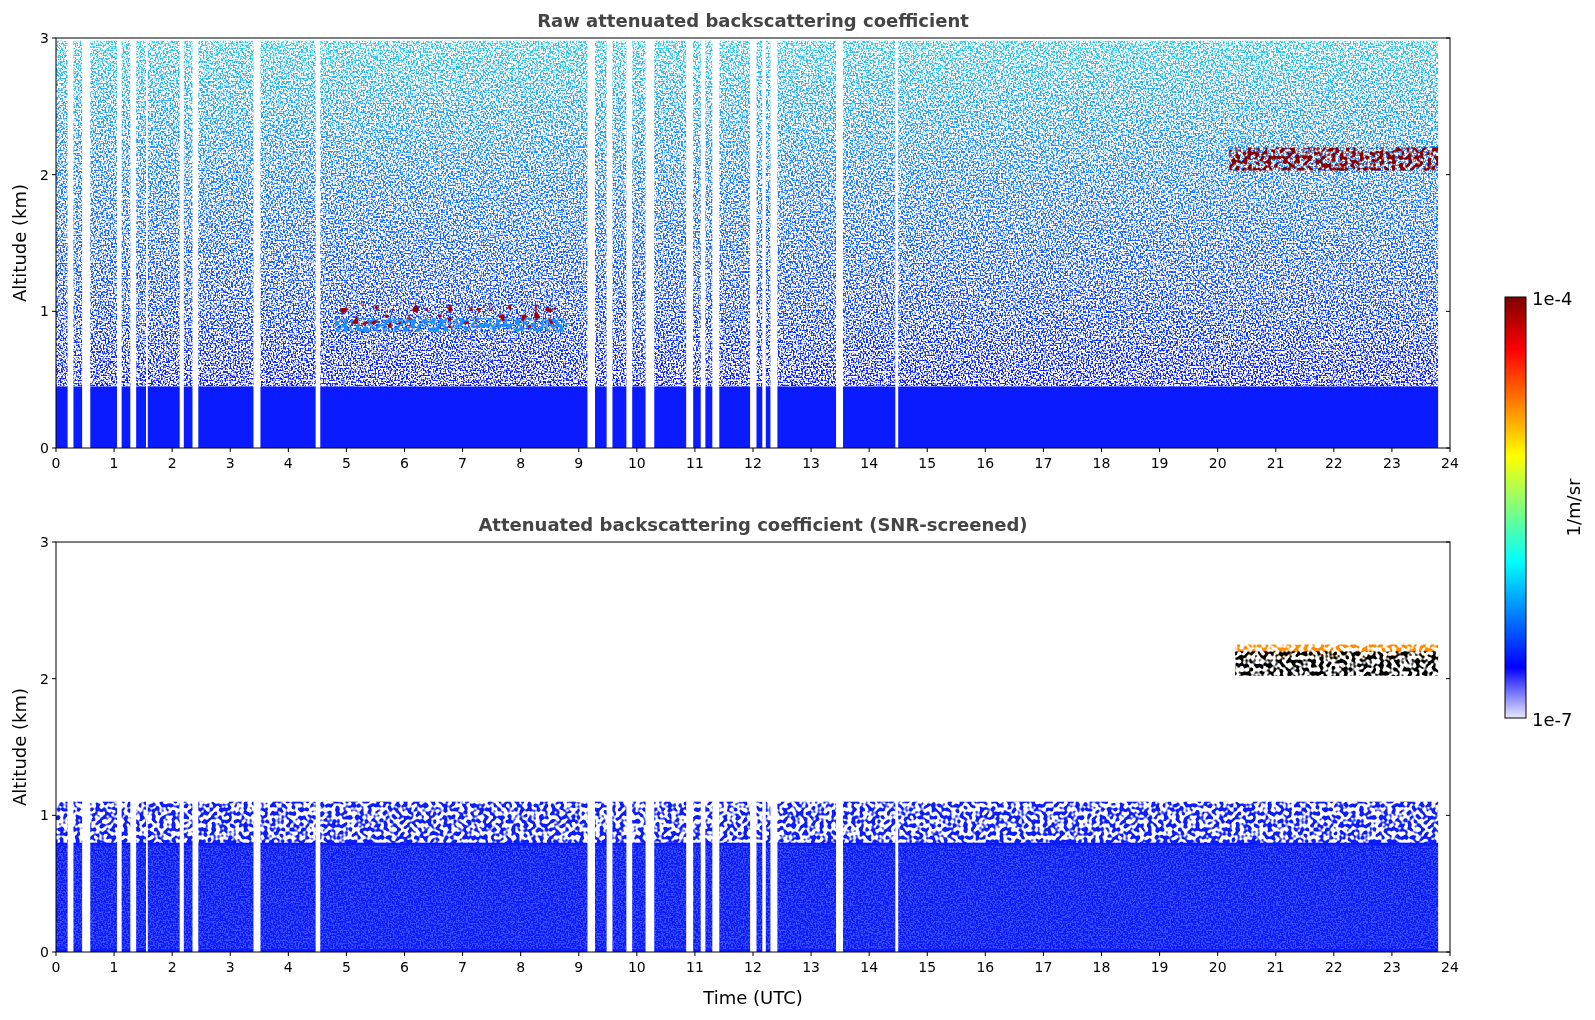 The width and height of the screenshot is (1595, 1020). Describe the element at coordinates (1573, 507) in the screenshot. I see `colorbar-label: 1/m/sr` at that location.